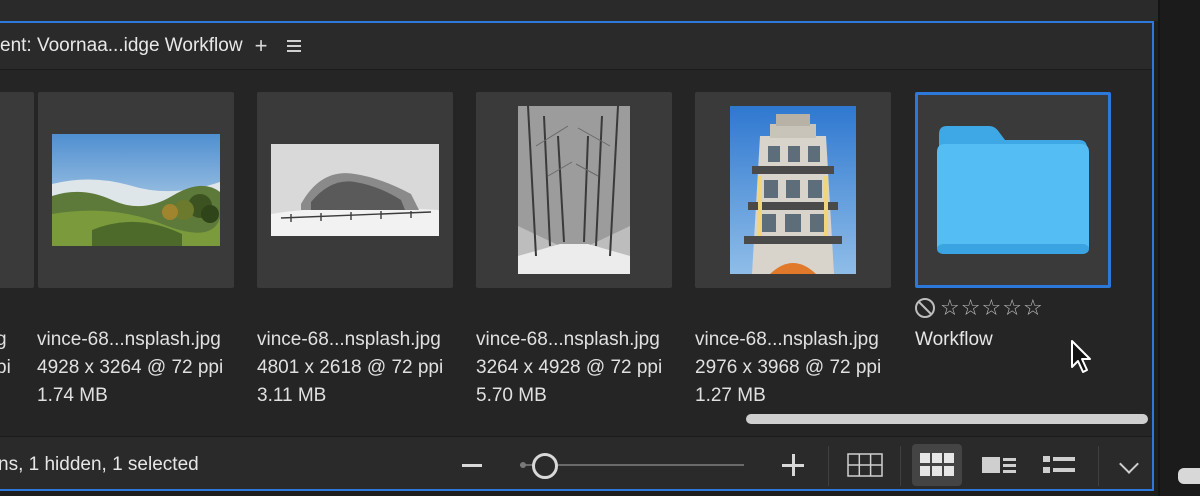 This screenshot has height=496, width=1200. Describe the element at coordinates (523, 465) in the screenshot. I see `zoom-slider-dot` at that location.